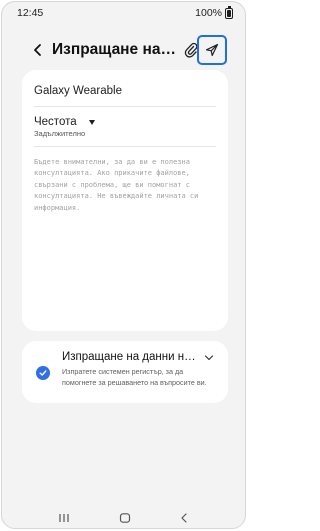 Image resolution: width=320 pixels, height=531 pixels. I want to click on page-title: Изпращане на обратна връзка, so click(115, 49).